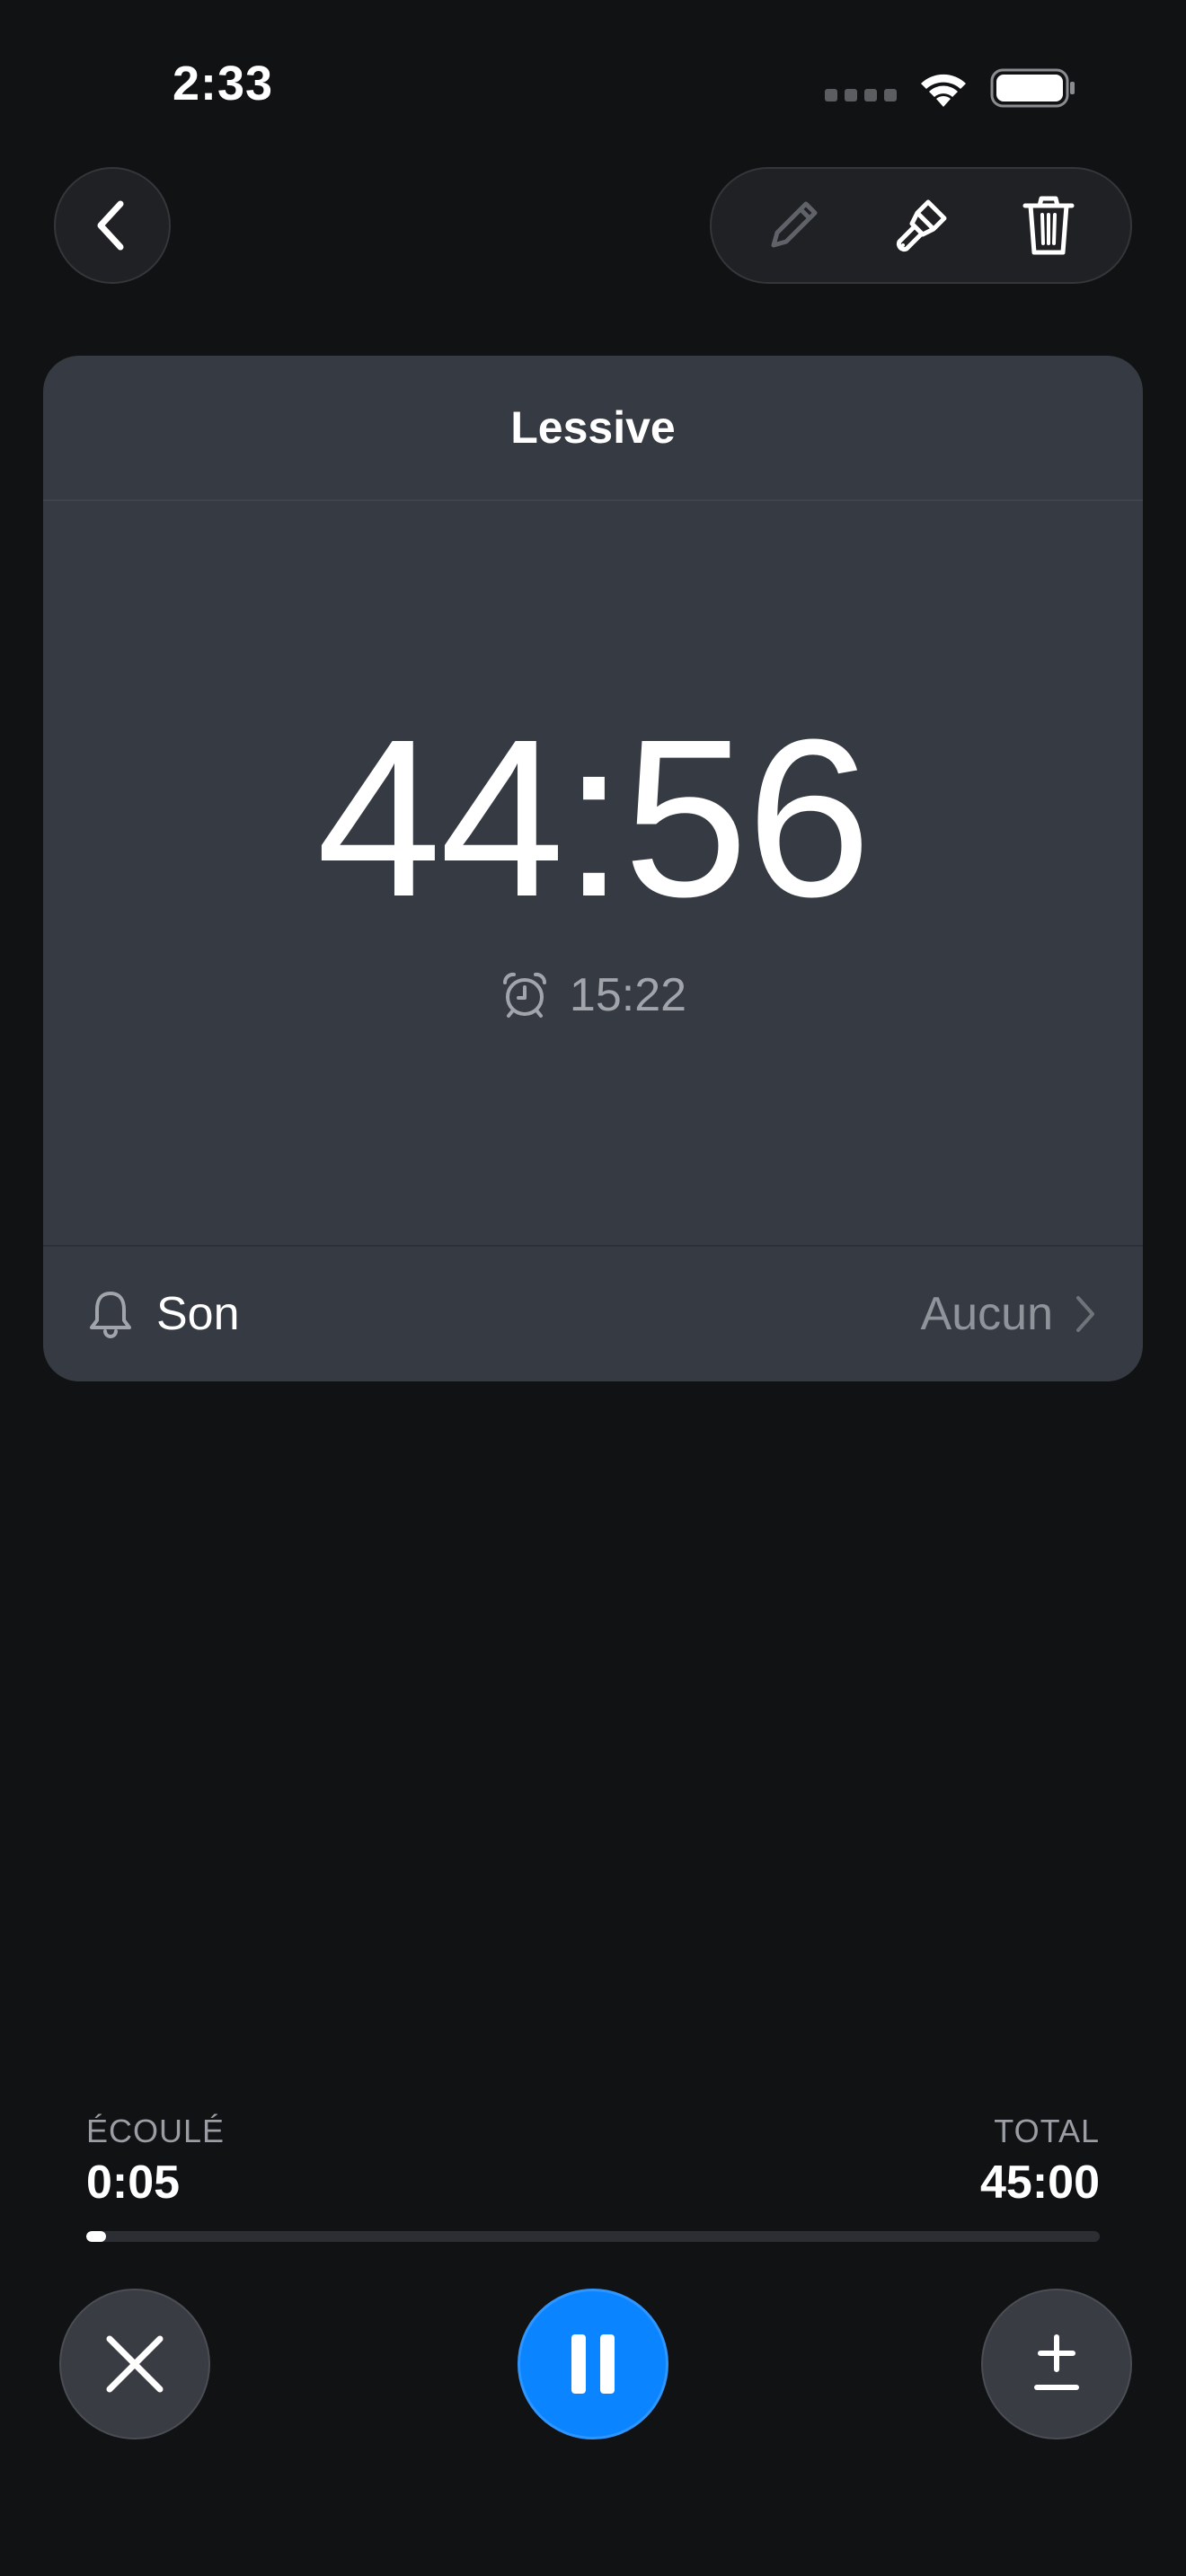 This screenshot has width=1186, height=2576. I want to click on sound-row: Son Aucun, so click(593, 1313).